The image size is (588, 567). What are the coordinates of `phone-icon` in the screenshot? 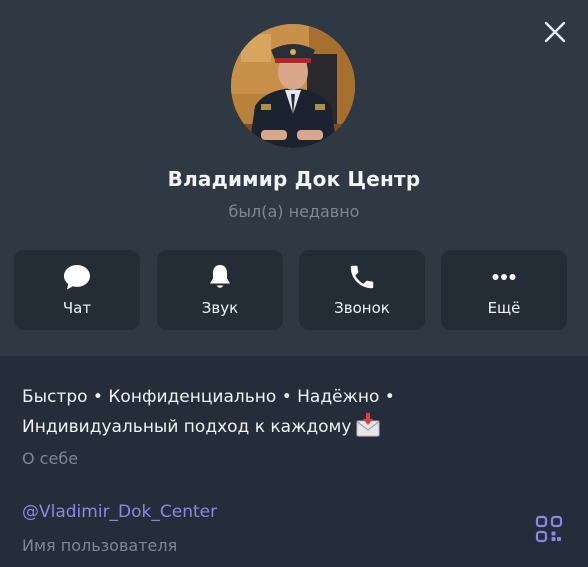 It's located at (362, 277).